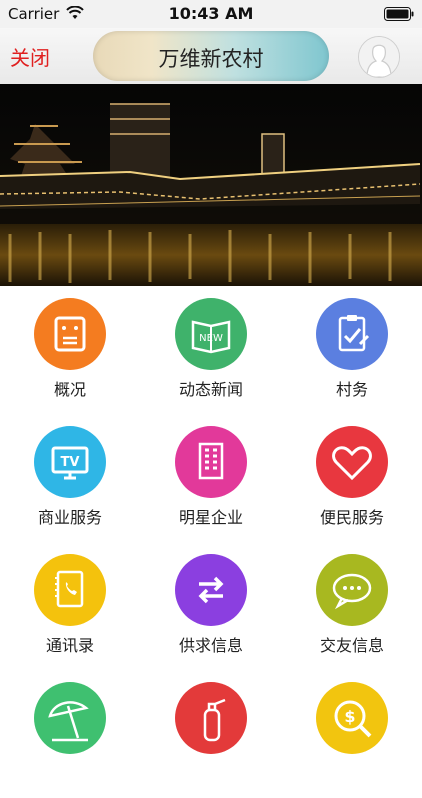 Image resolution: width=422 pixels, height=798 pixels. Describe the element at coordinates (351, 517) in the screenshot. I see `tile-label: 便民服务` at that location.